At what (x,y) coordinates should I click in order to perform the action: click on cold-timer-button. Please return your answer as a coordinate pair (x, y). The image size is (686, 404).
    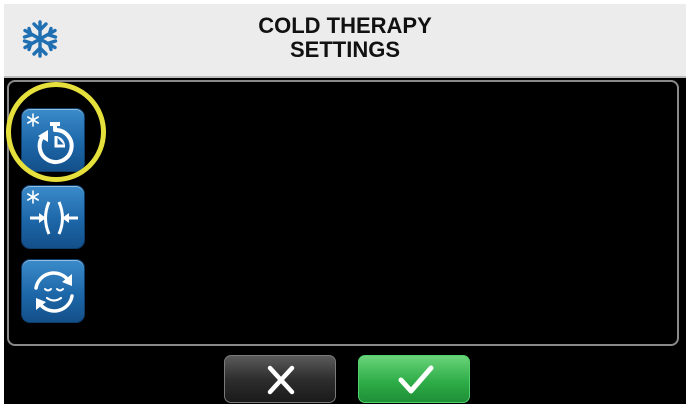
    Looking at the image, I should click on (53, 140).